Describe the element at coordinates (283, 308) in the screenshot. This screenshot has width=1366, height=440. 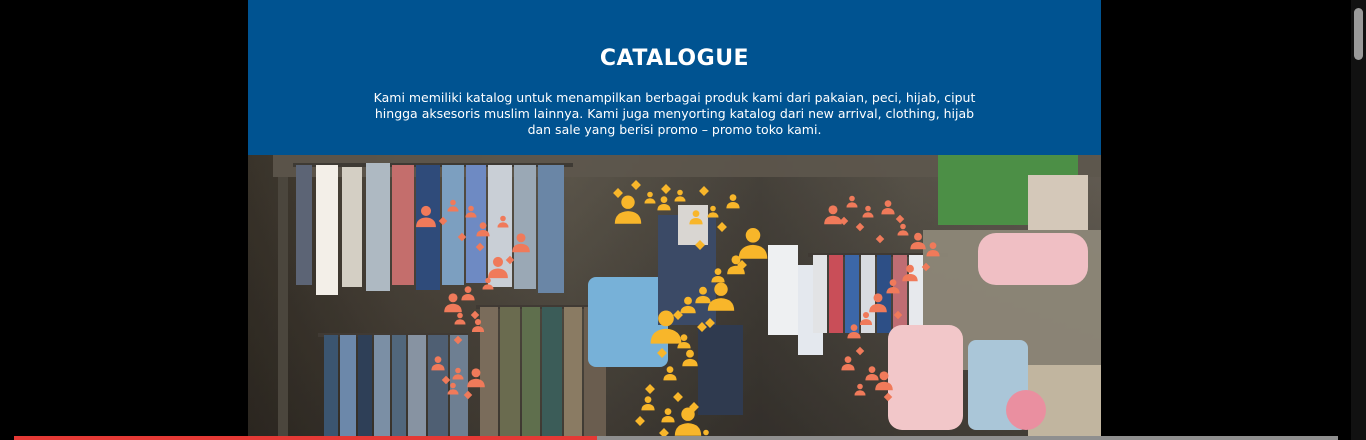
I see `left-pillar` at that location.